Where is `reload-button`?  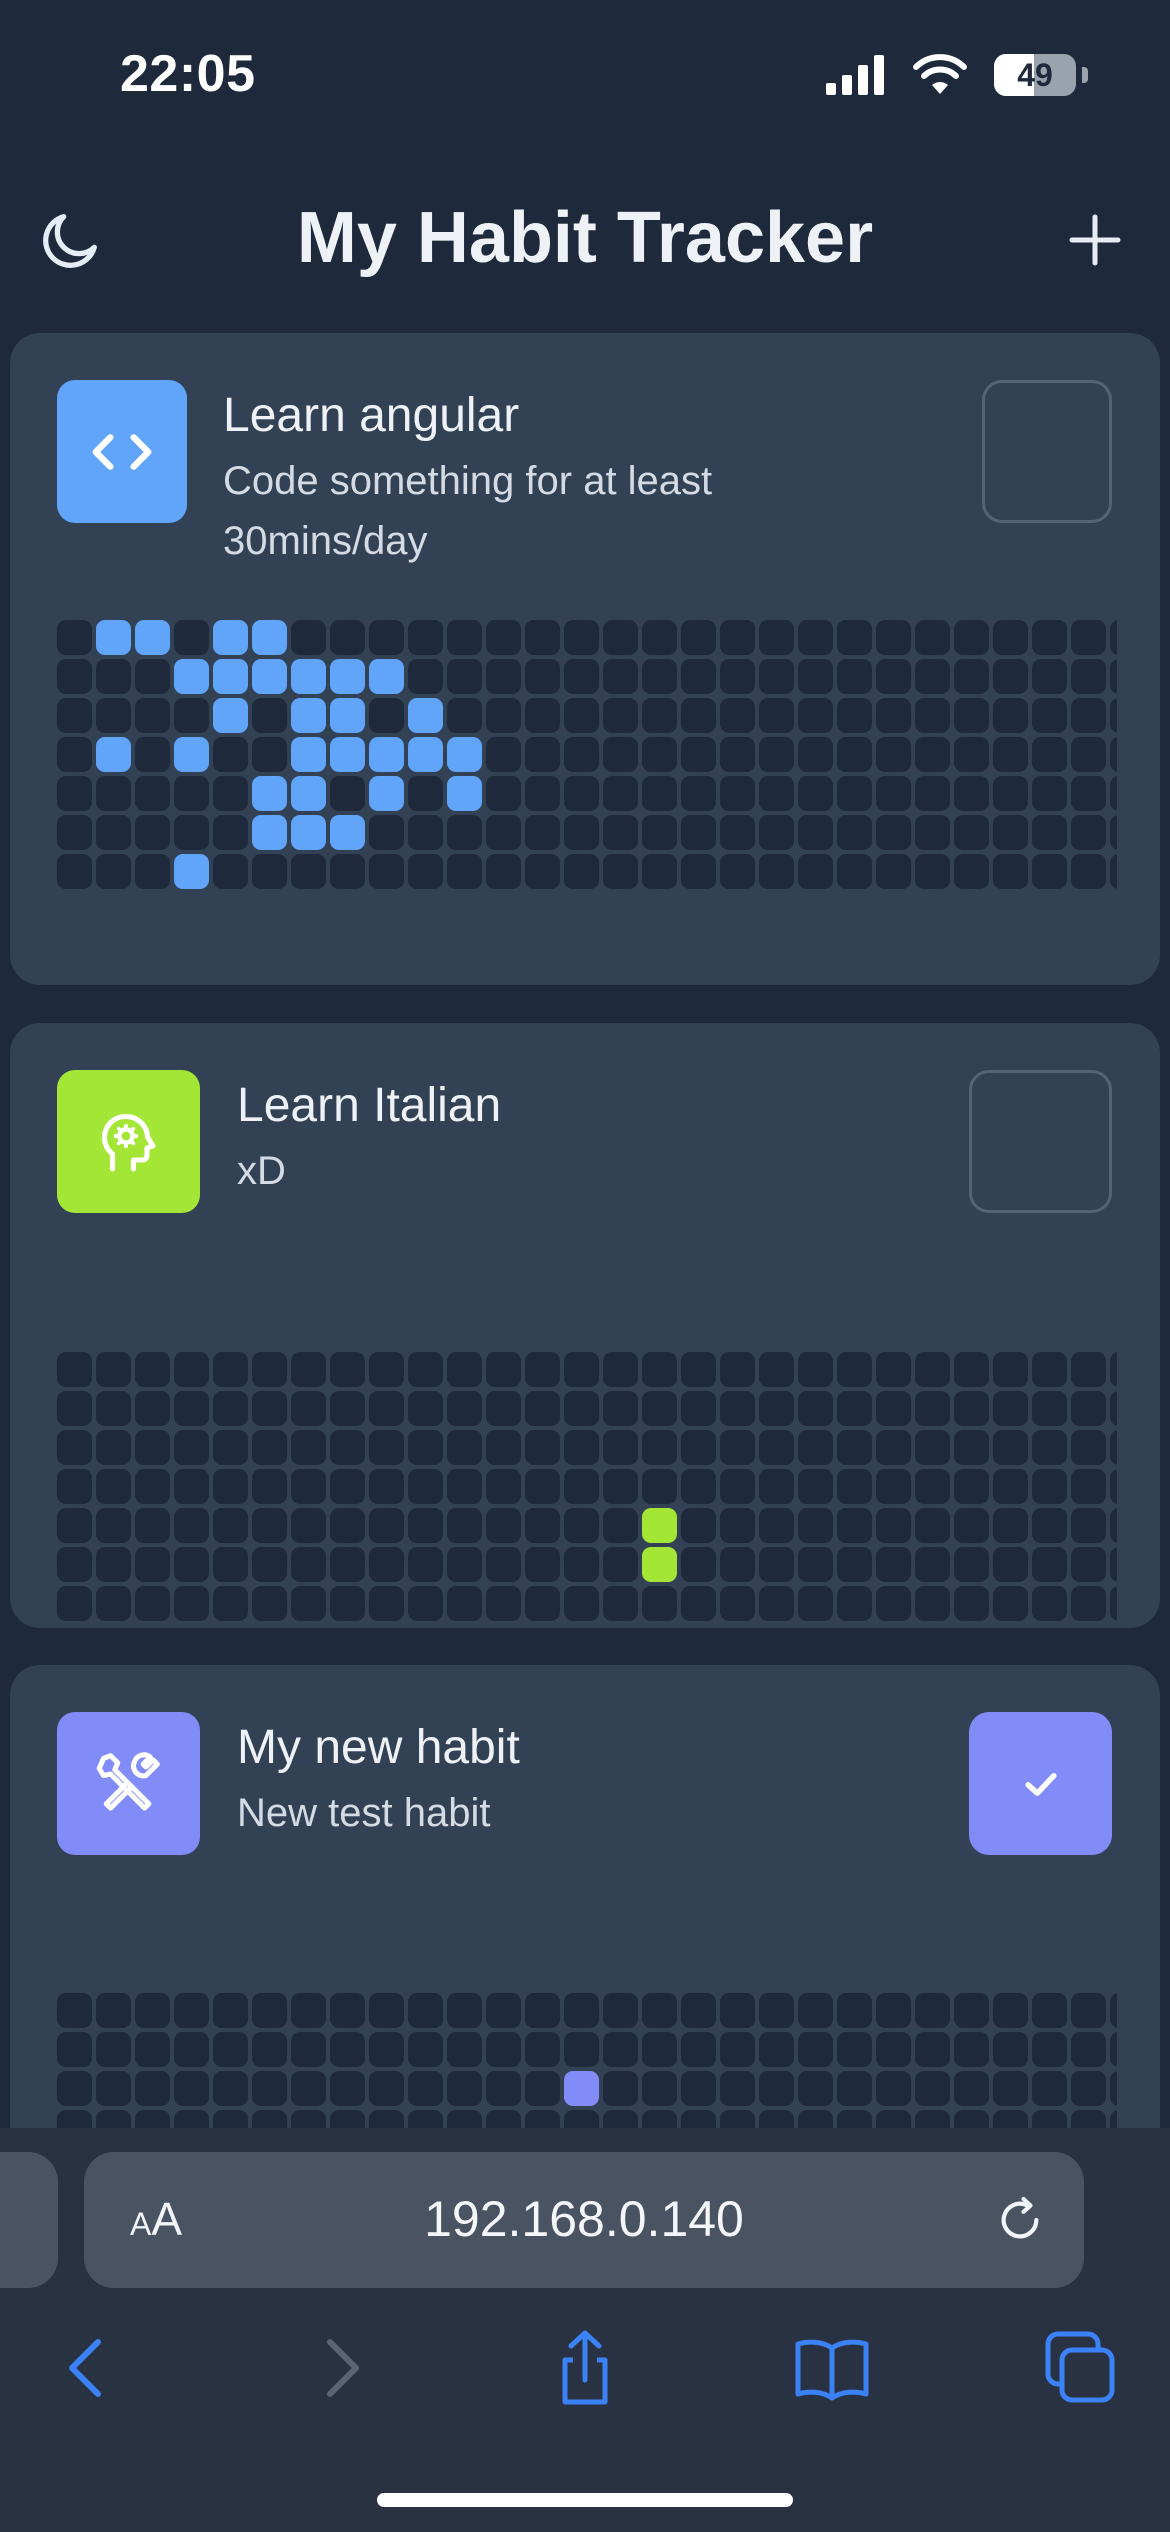
reload-button is located at coordinates (1020, 2220).